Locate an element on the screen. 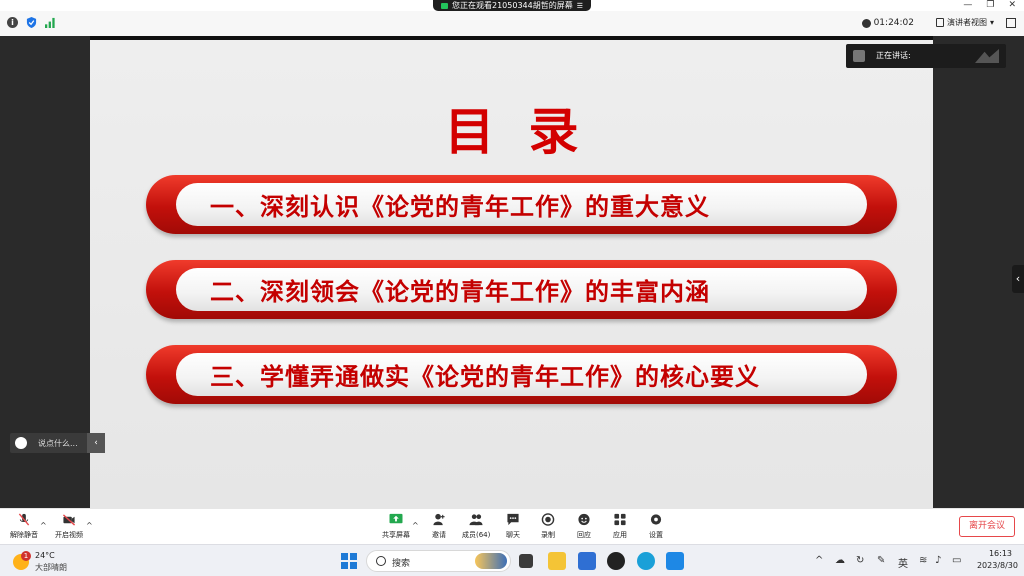 The width and height of the screenshot is (1024, 576). search-placeholder: 搜索 is located at coordinates (401, 564).